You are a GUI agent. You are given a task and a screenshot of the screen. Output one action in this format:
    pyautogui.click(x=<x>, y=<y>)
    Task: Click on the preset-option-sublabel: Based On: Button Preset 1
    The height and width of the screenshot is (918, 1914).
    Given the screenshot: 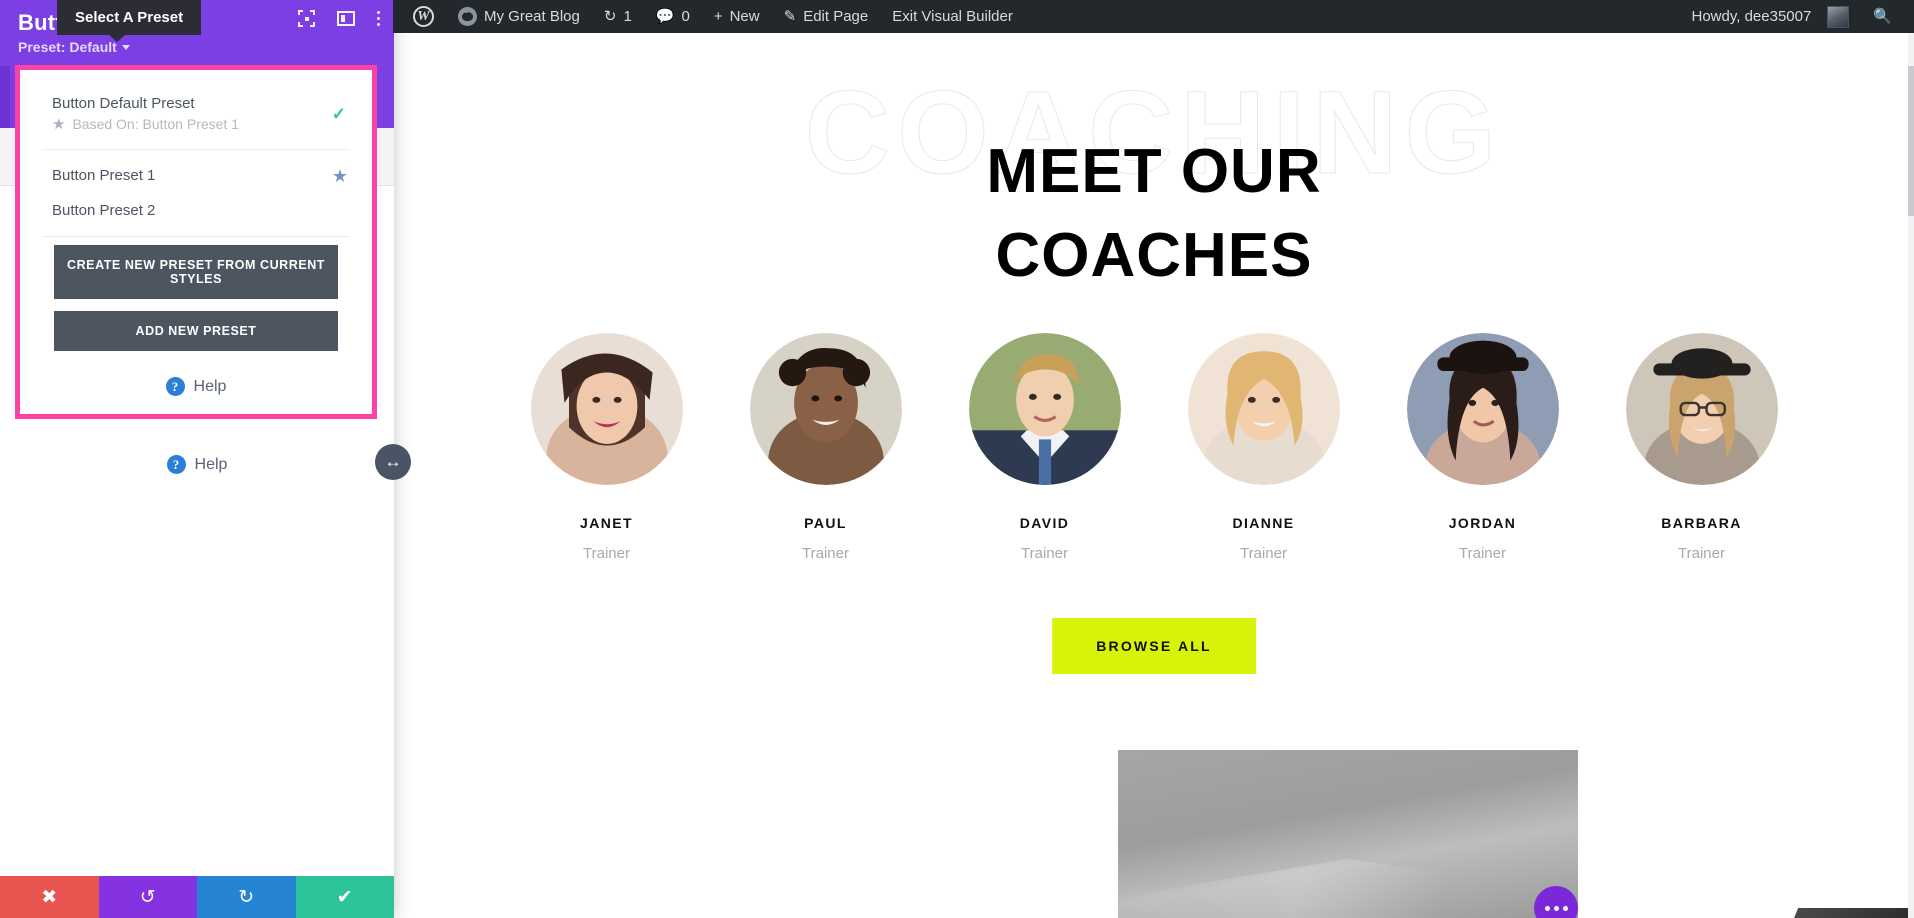 What is the action you would take?
    pyautogui.click(x=155, y=124)
    